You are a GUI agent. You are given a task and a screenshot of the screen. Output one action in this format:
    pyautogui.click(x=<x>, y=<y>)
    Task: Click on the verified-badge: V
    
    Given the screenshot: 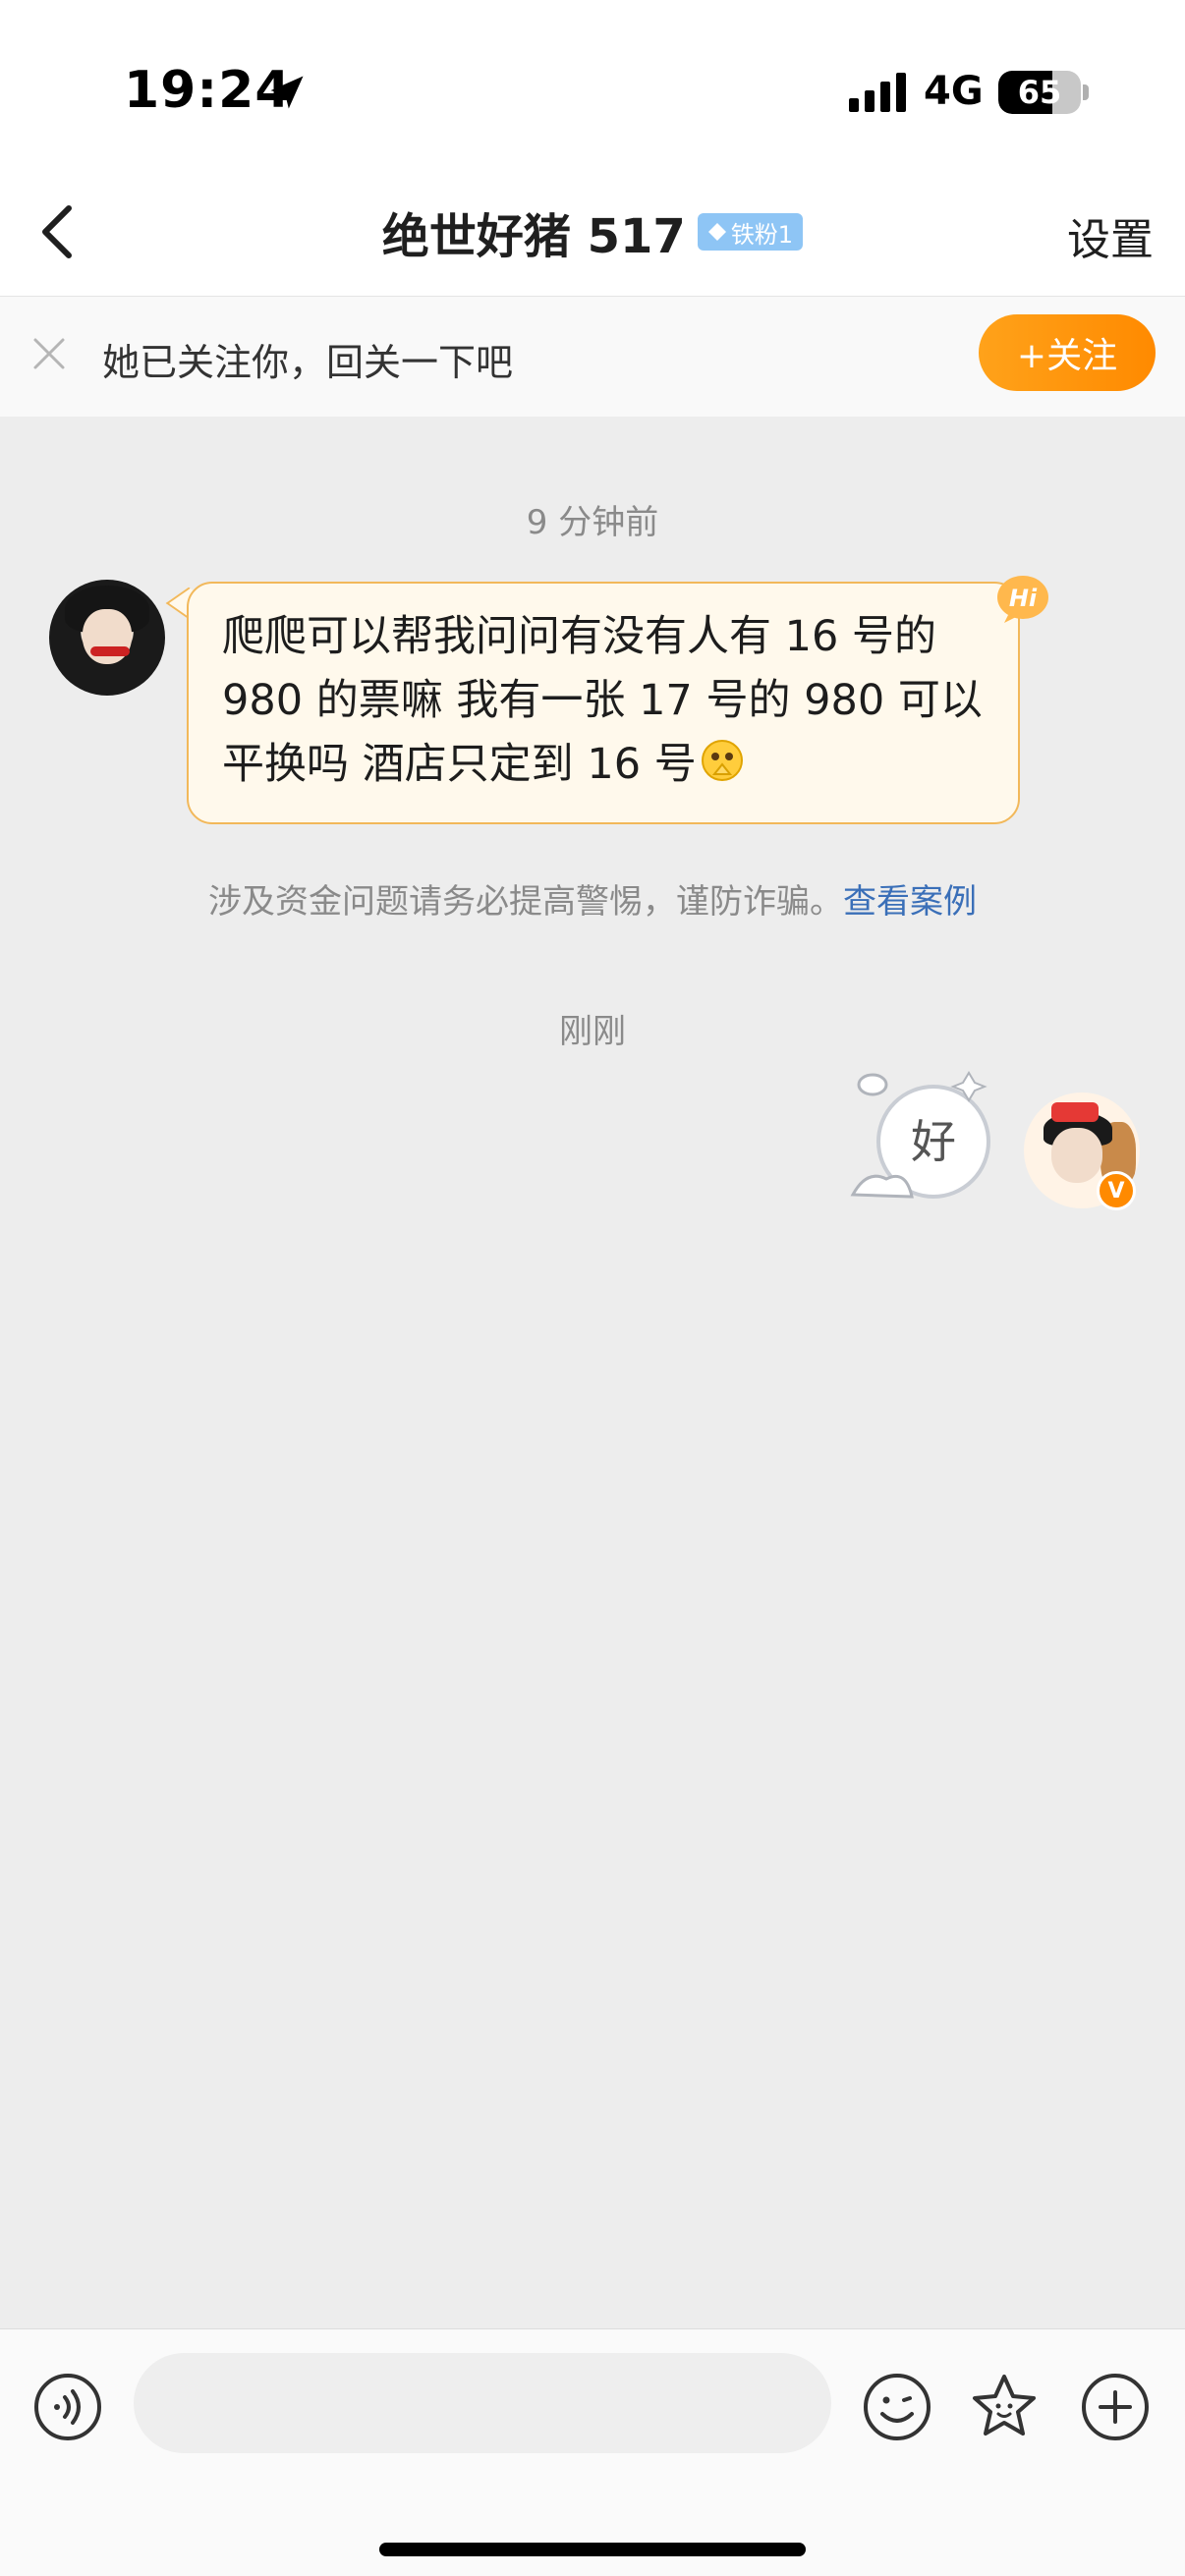 What is the action you would take?
    pyautogui.click(x=1116, y=1190)
    